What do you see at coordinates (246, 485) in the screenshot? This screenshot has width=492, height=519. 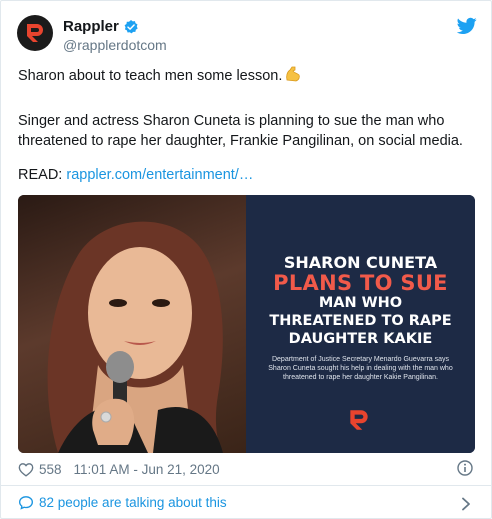 I see `divider` at bounding box center [246, 485].